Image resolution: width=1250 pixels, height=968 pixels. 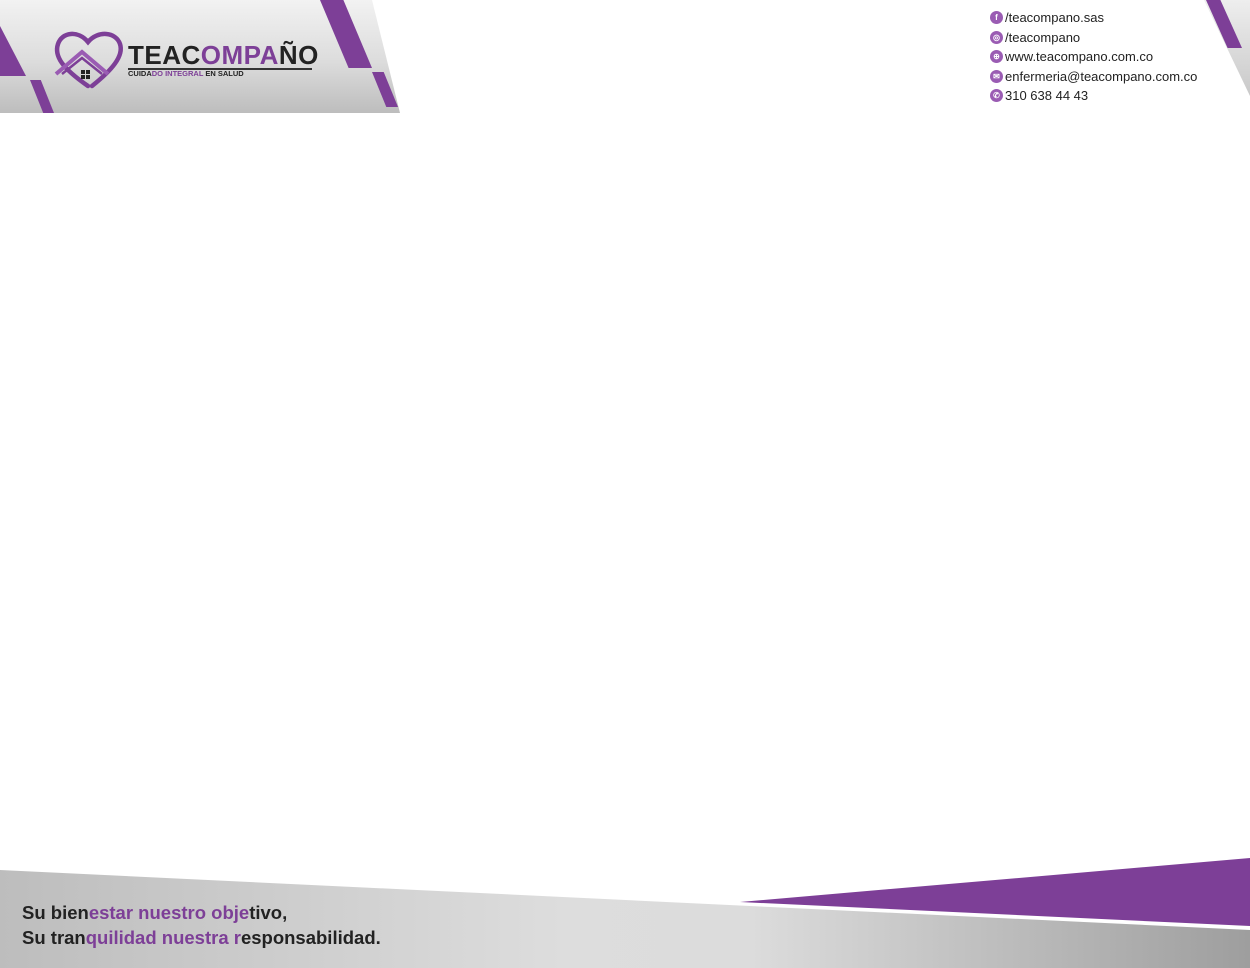 I want to click on contact-phone: ✆ 310 638 44 43, so click(x=1093, y=96).